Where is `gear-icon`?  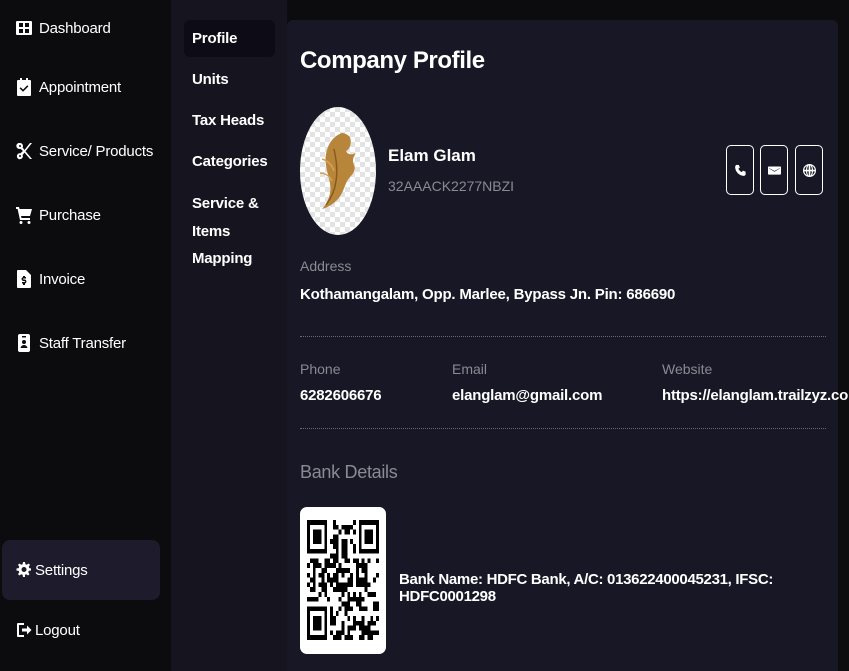 gear-icon is located at coordinates (24, 570).